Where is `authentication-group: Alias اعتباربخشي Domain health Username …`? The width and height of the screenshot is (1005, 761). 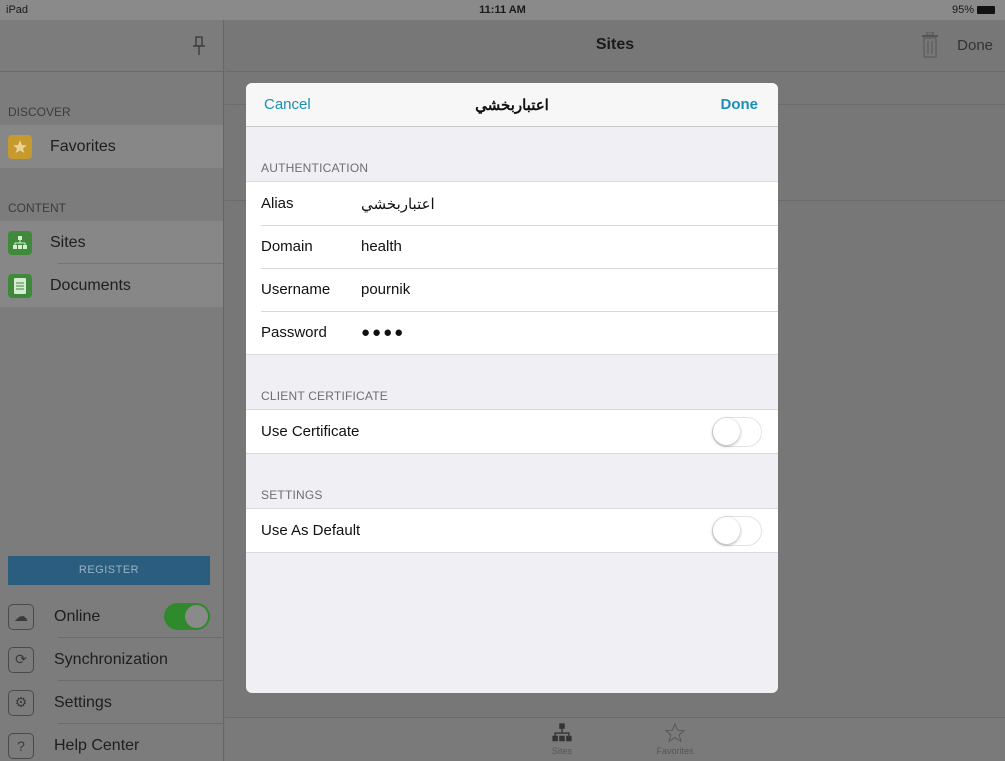 authentication-group: Alias اعتباربخشي Domain health Username … is located at coordinates (512, 268).